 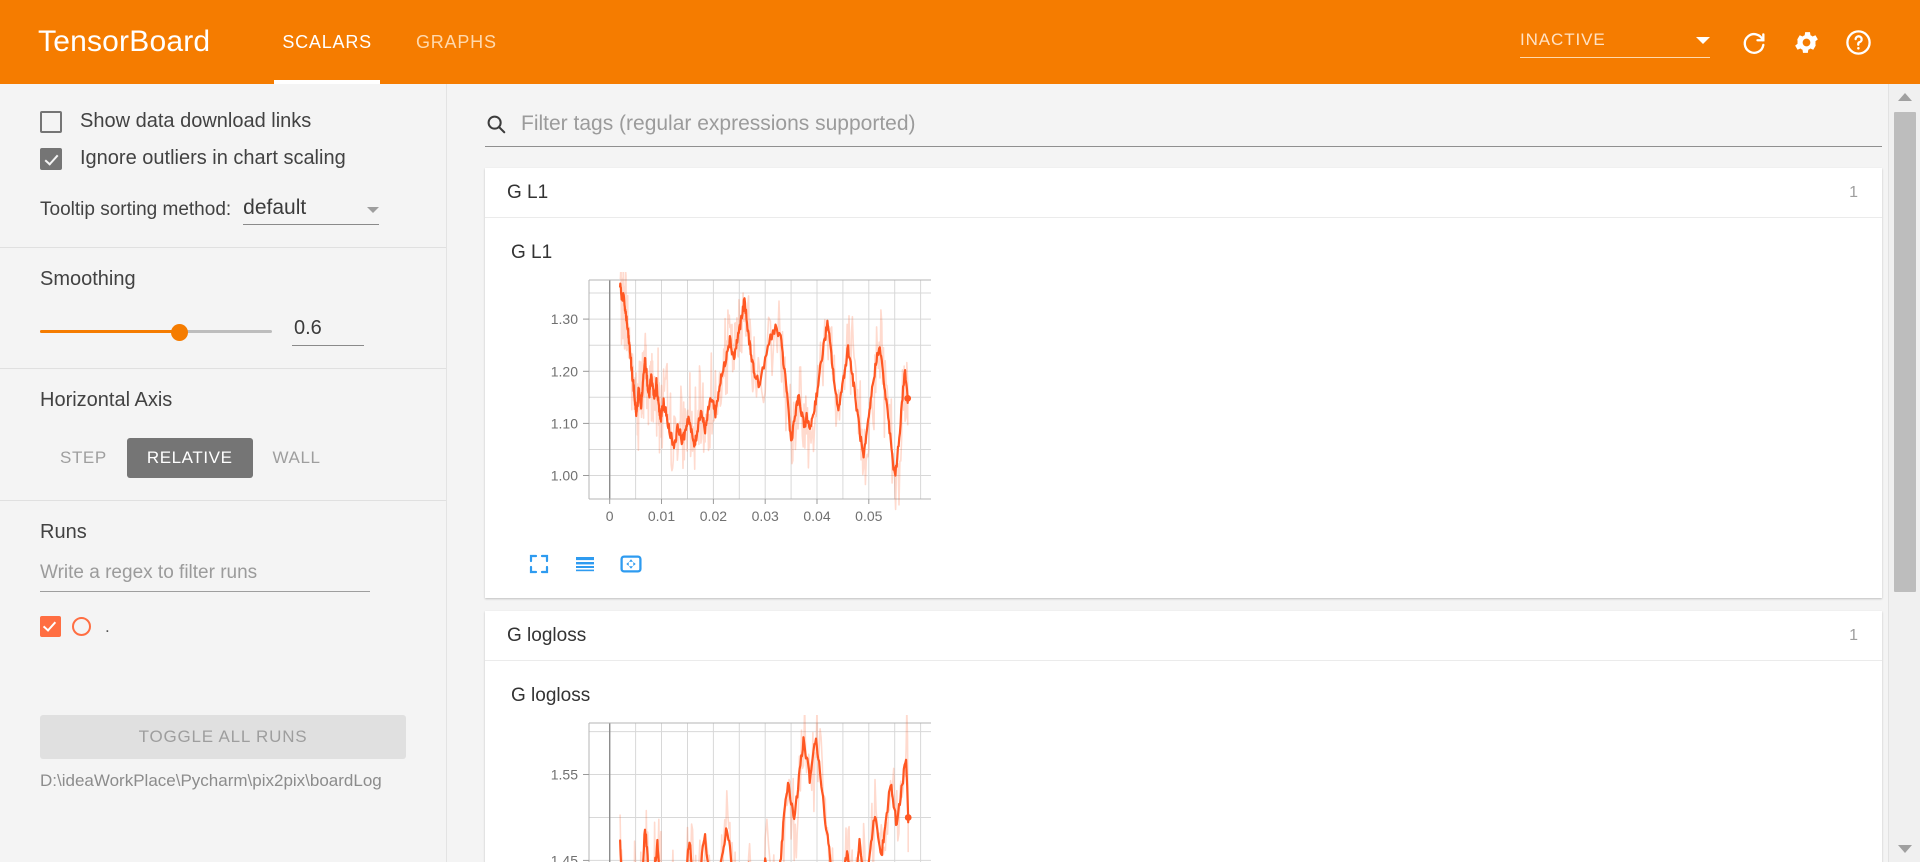 I want to click on chart-card-title: G logloss, so click(x=547, y=635).